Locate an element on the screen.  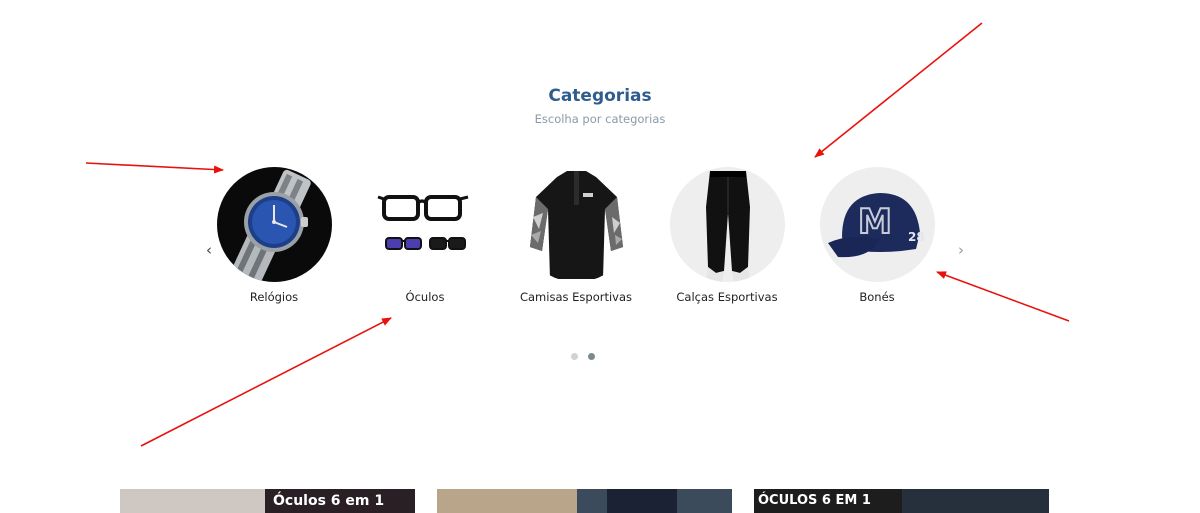
sunglasses-image is located at coordinates (642, 501).